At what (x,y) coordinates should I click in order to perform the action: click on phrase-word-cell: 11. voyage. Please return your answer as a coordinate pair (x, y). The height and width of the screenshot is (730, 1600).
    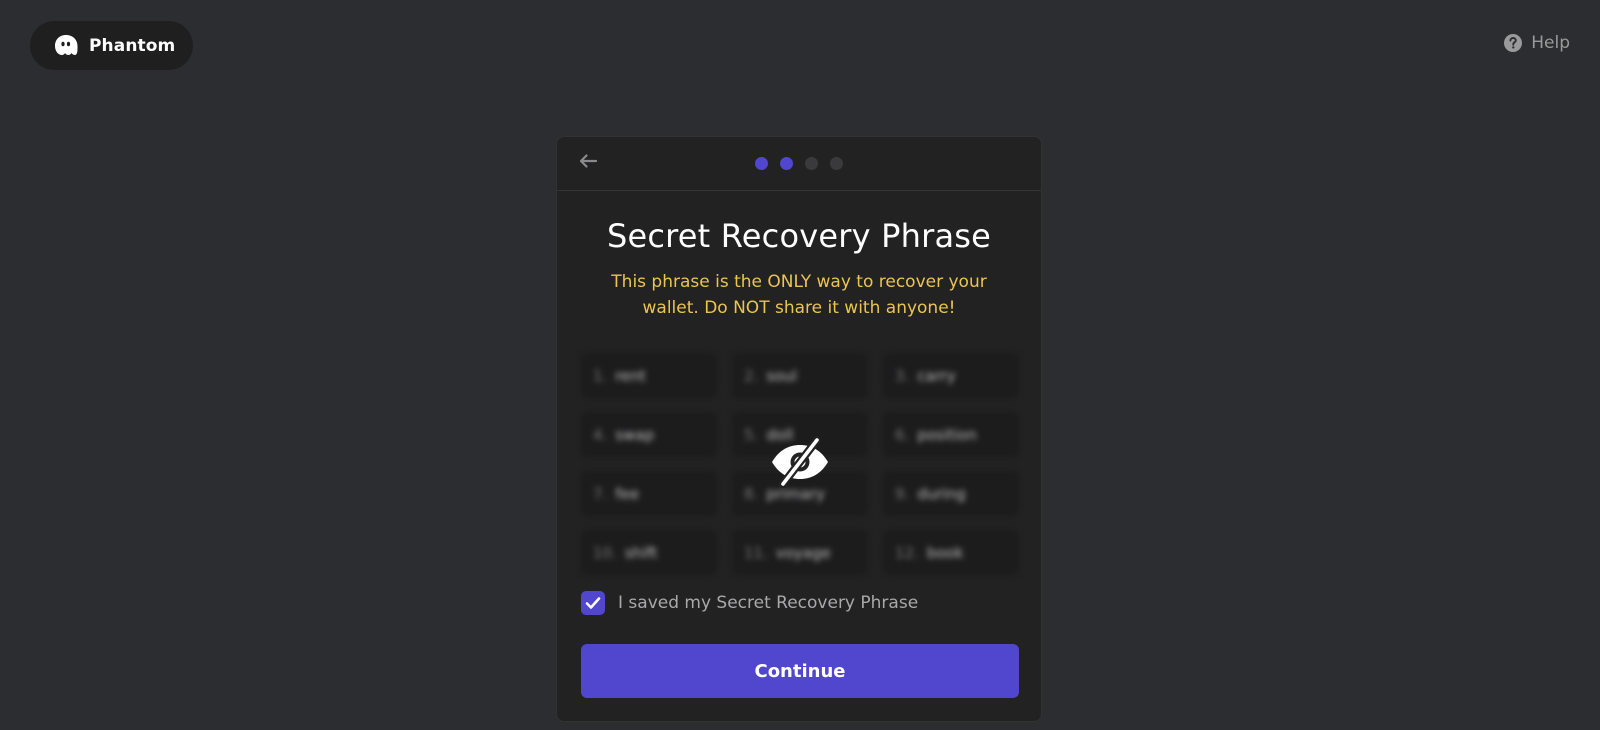
    Looking at the image, I should click on (800, 552).